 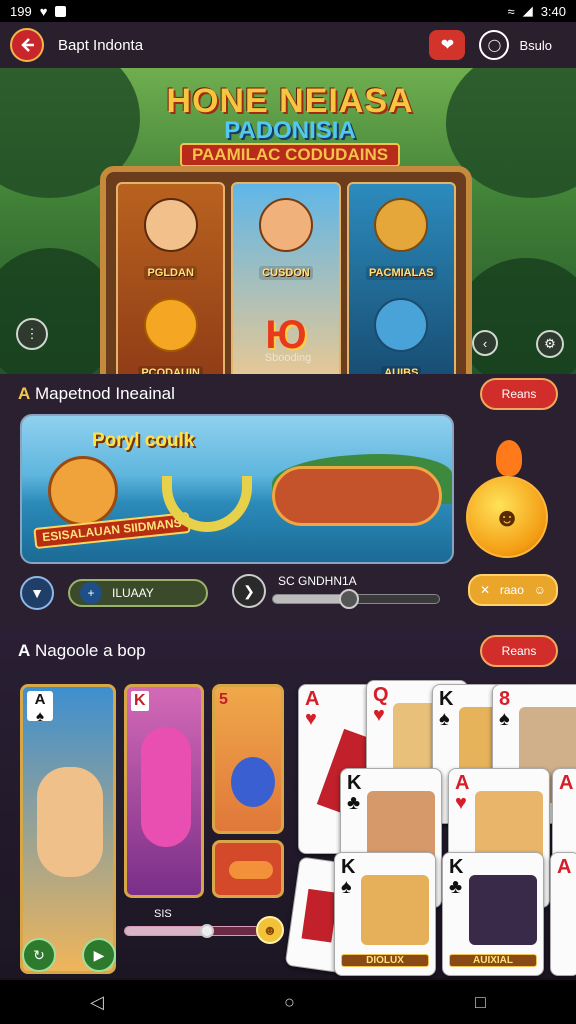 What do you see at coordinates (354, 793) in the screenshot?
I see `card-corner: K ♣` at bounding box center [354, 793].